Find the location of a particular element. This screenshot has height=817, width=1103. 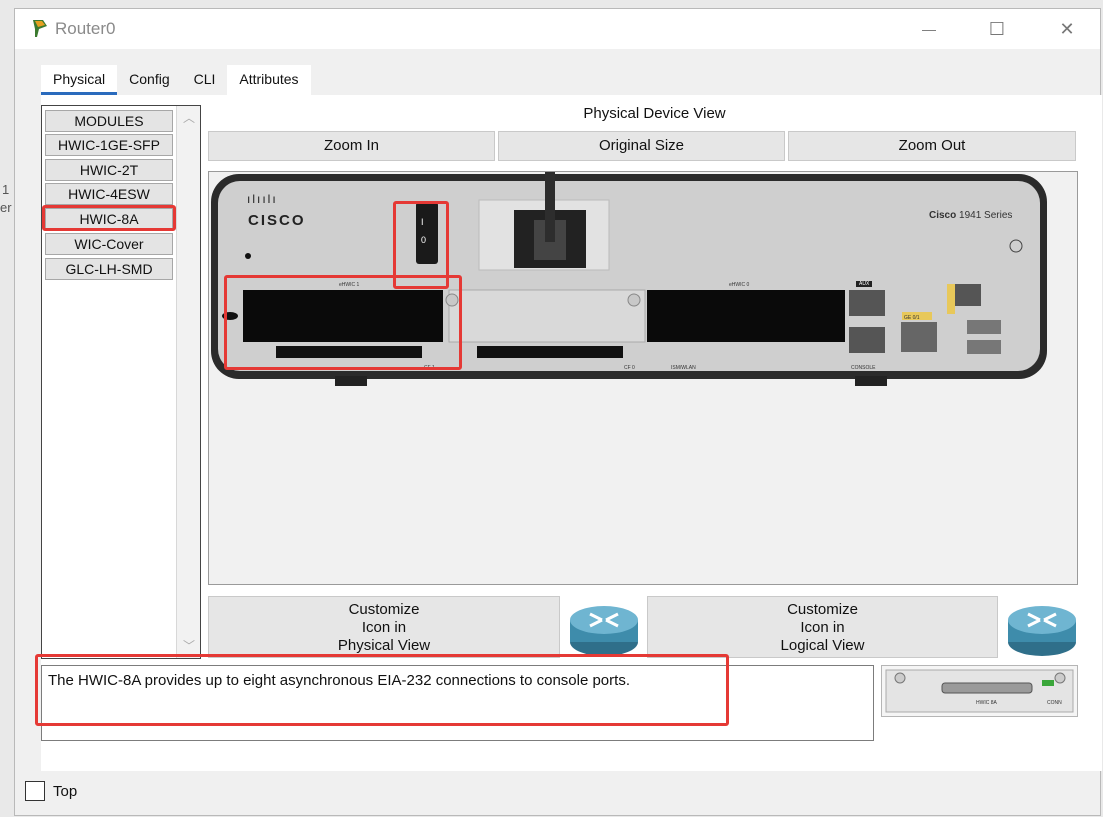

module-item-wic-cover: WIC-Cover is located at coordinates (109, 244).